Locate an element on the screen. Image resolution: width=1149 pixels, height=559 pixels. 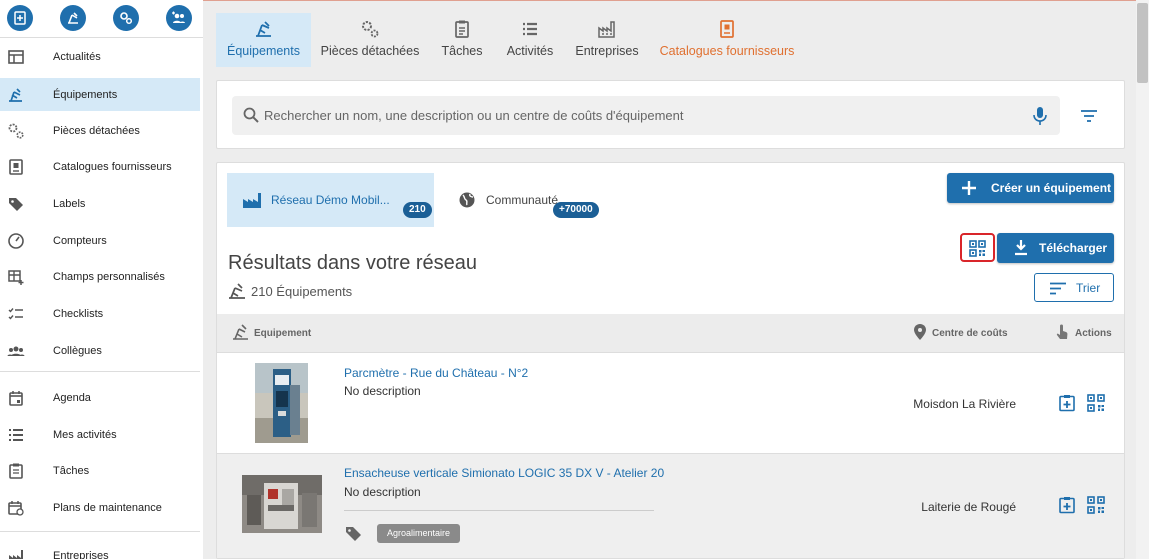
download-label: Télécharger is located at coordinates (1073, 248).